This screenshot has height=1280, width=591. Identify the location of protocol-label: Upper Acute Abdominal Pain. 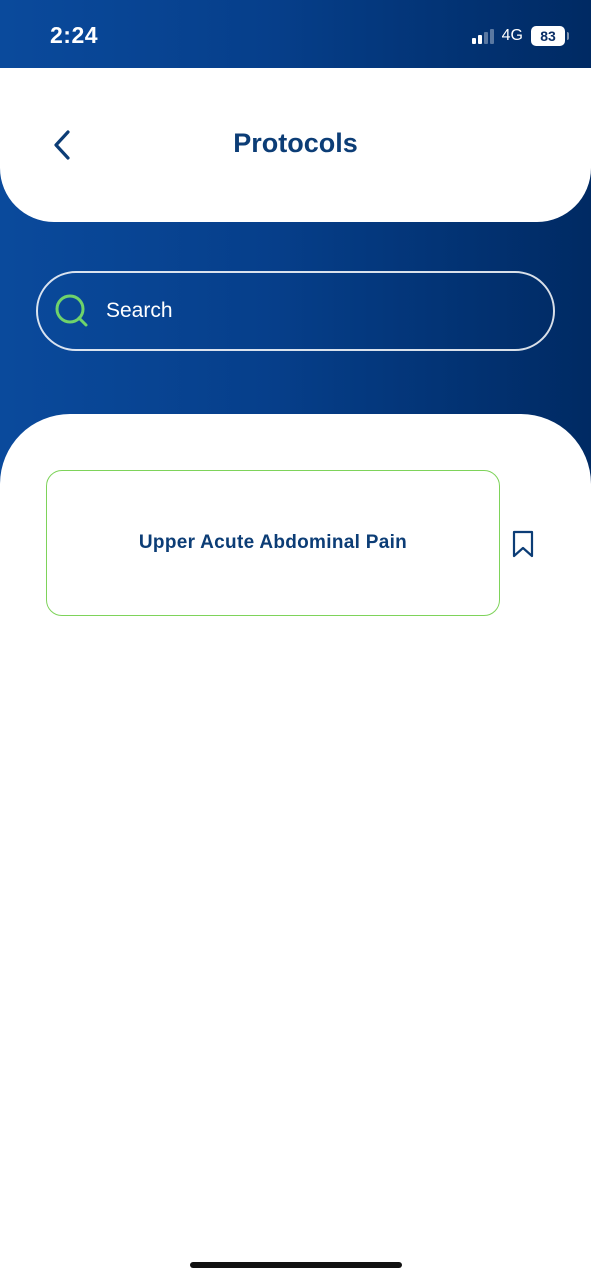
(273, 542).